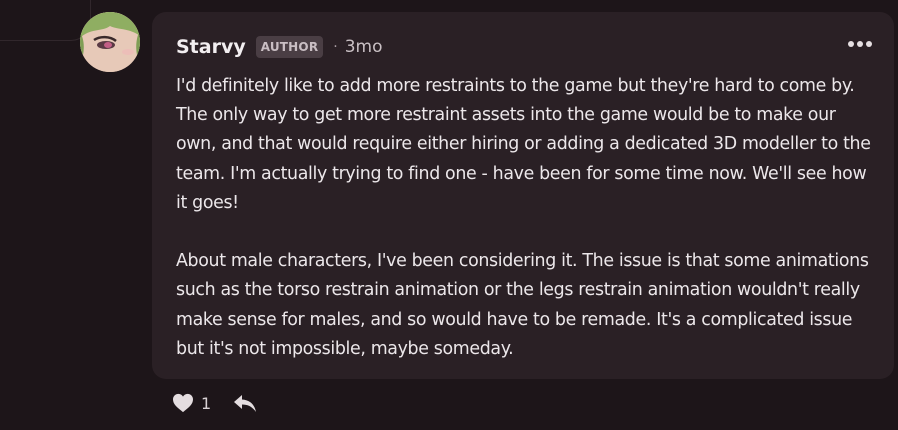 The width and height of the screenshot is (898, 430). I want to click on avatar-image, so click(110, 42).